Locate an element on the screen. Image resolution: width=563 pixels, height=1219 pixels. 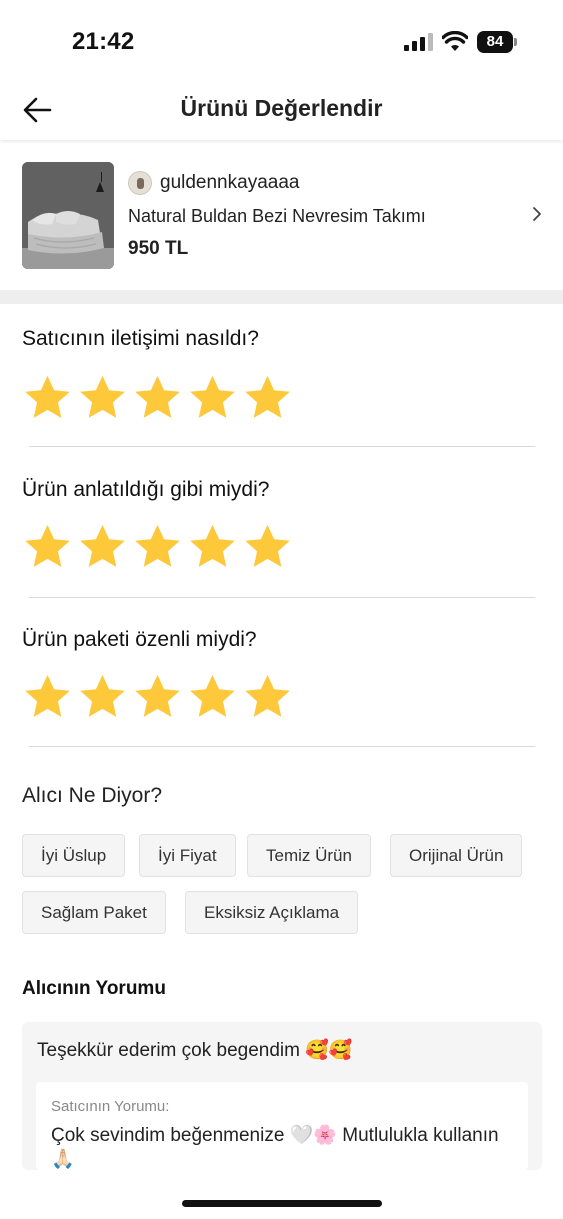
section-divider is located at coordinates (281, 297).